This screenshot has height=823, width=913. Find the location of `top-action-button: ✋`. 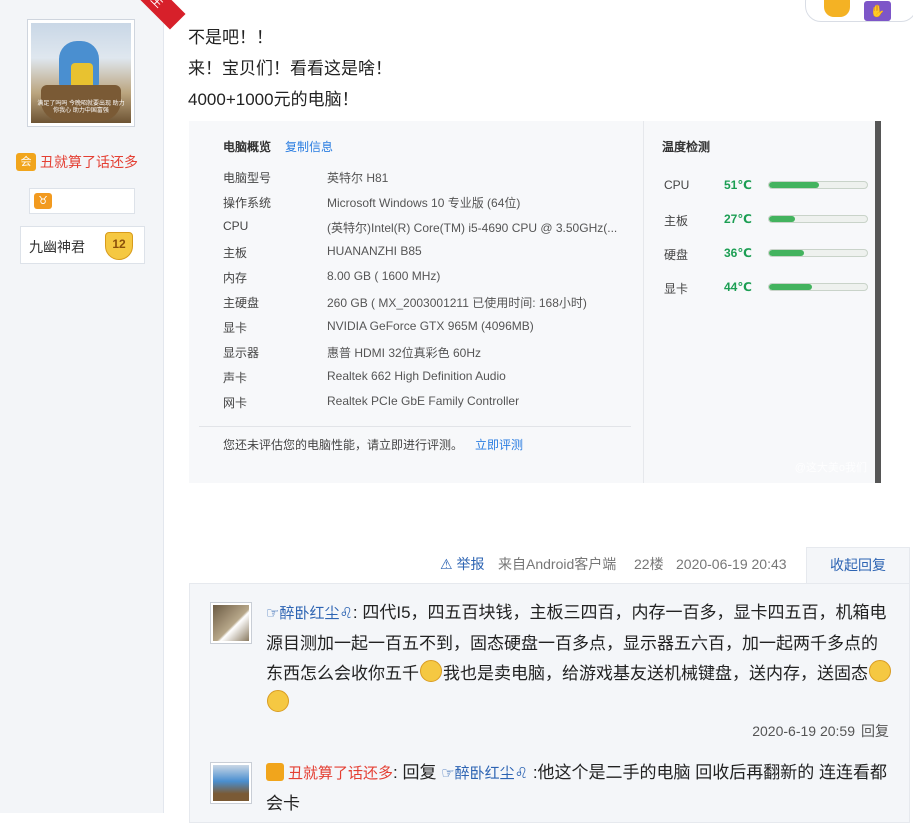

top-action-button: ✋ is located at coordinates (859, 11).